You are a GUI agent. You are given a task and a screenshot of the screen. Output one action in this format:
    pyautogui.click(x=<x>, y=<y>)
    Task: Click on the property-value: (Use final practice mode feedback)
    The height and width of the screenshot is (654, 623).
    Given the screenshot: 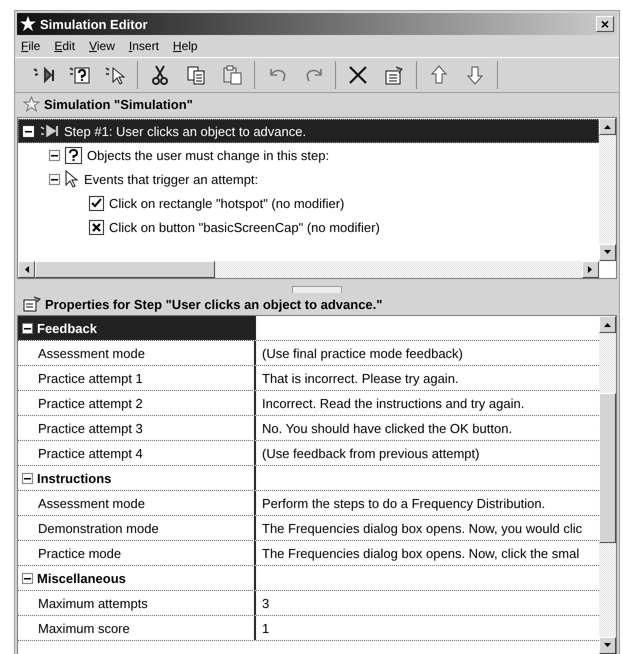 What is the action you would take?
    pyautogui.click(x=427, y=353)
    